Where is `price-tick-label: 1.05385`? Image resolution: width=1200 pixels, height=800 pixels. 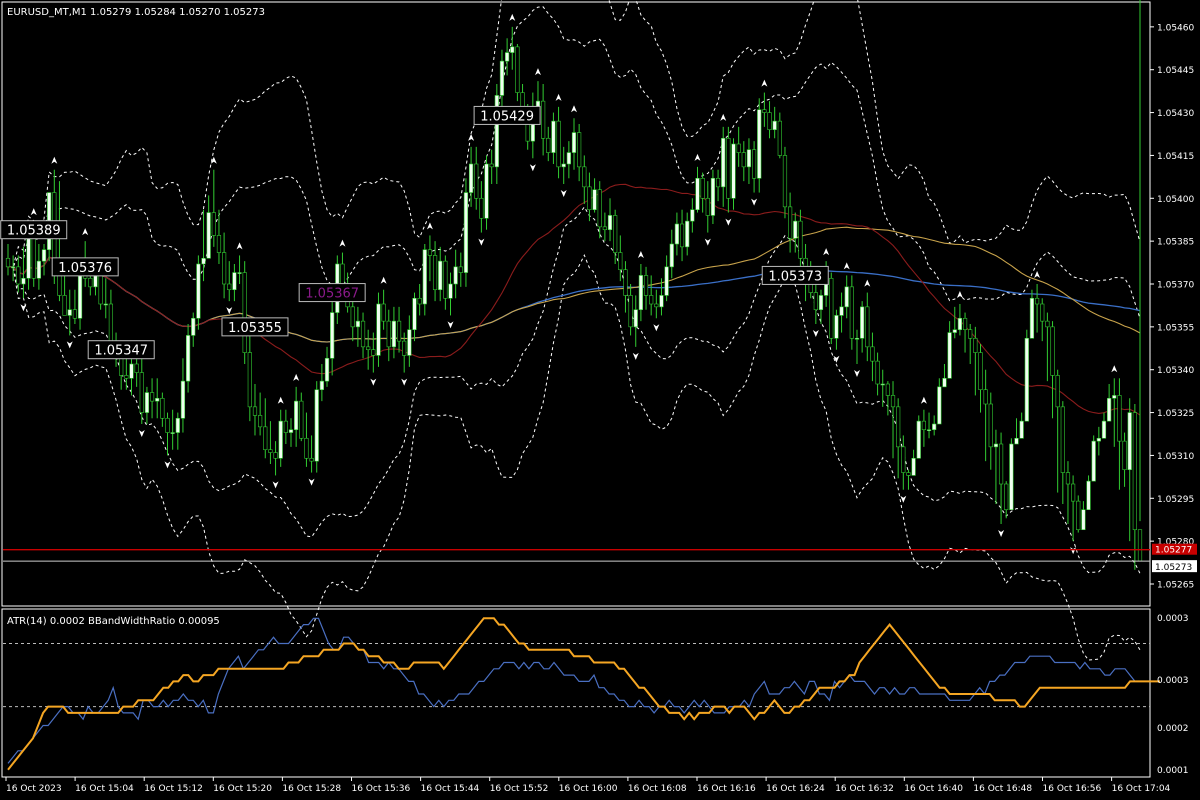
price-tick-label: 1.05385 is located at coordinates (1175, 243).